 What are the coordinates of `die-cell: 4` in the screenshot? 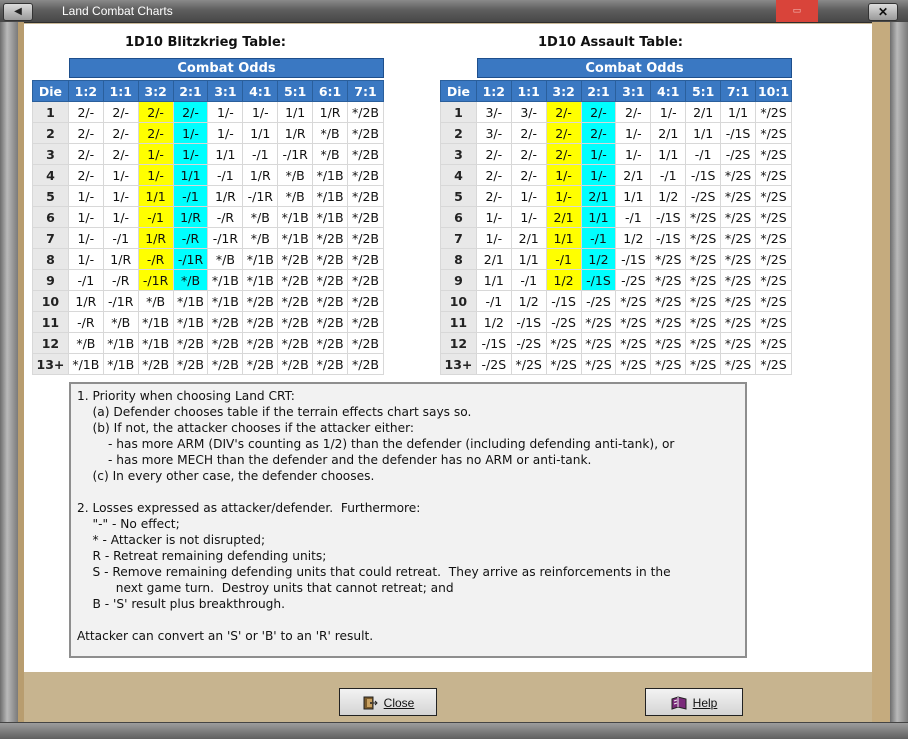 It's located at (458, 175).